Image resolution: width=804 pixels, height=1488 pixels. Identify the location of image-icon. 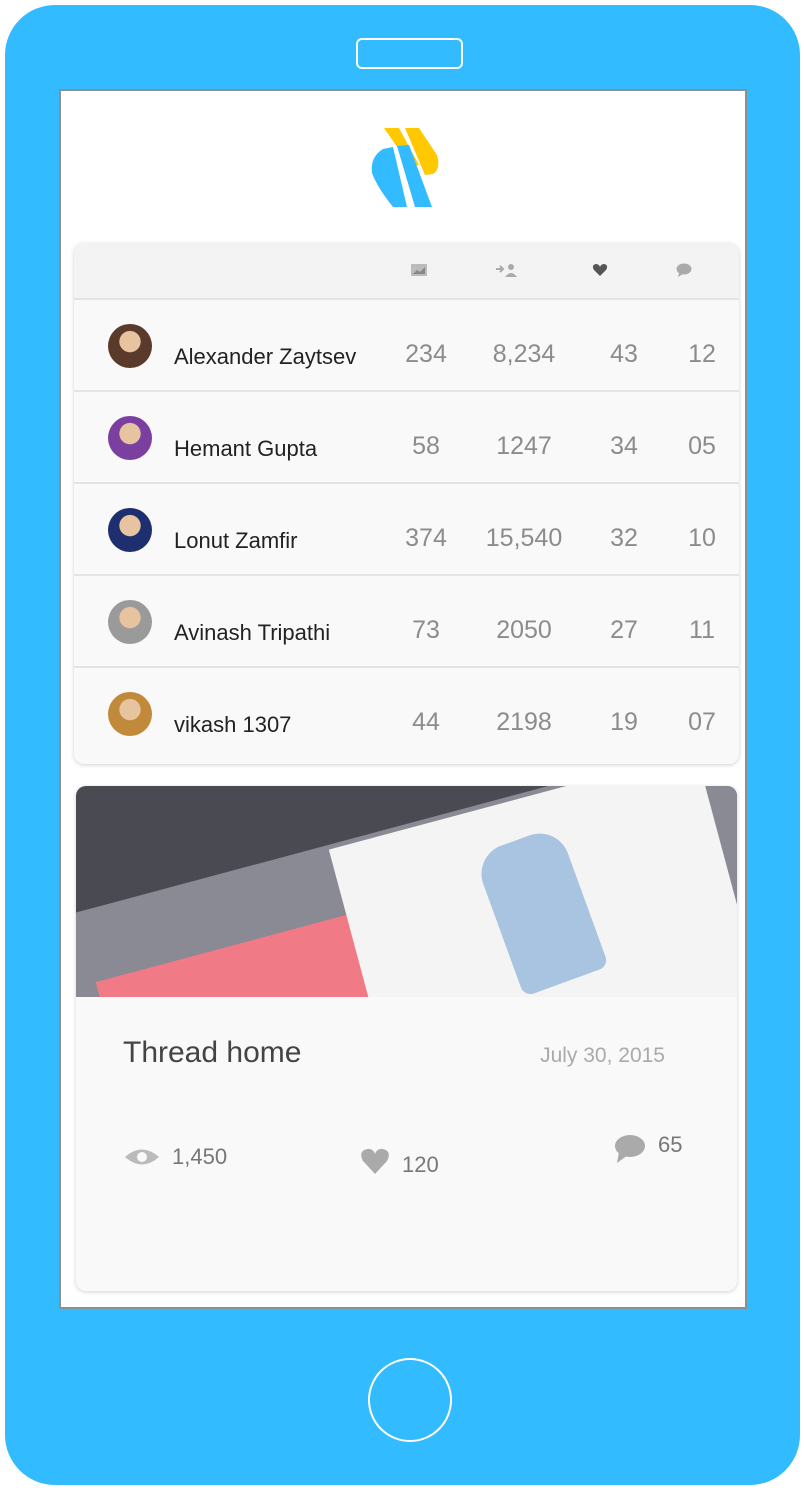
(419, 272).